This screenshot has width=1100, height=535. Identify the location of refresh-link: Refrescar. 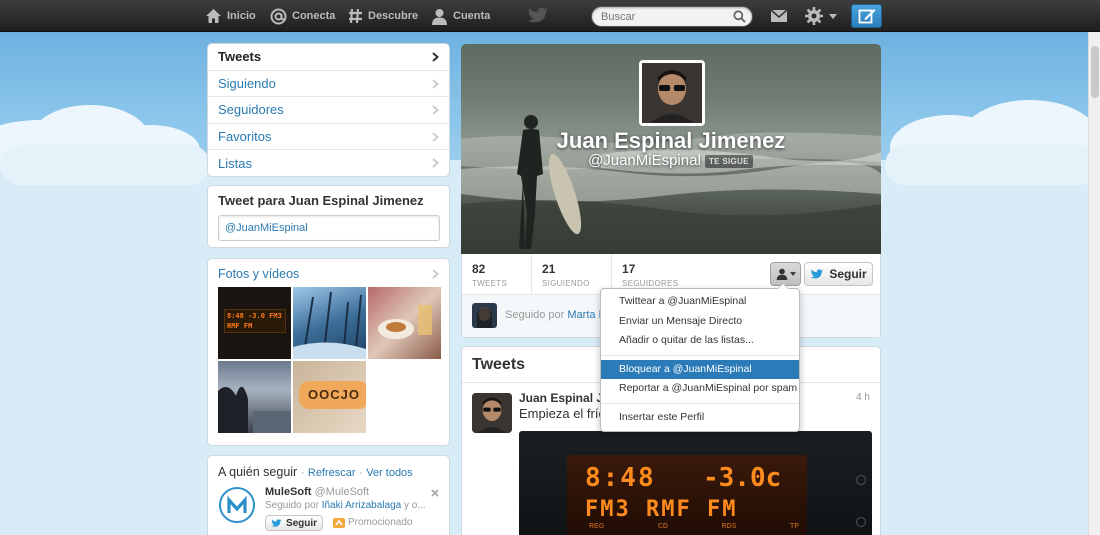
(332, 473).